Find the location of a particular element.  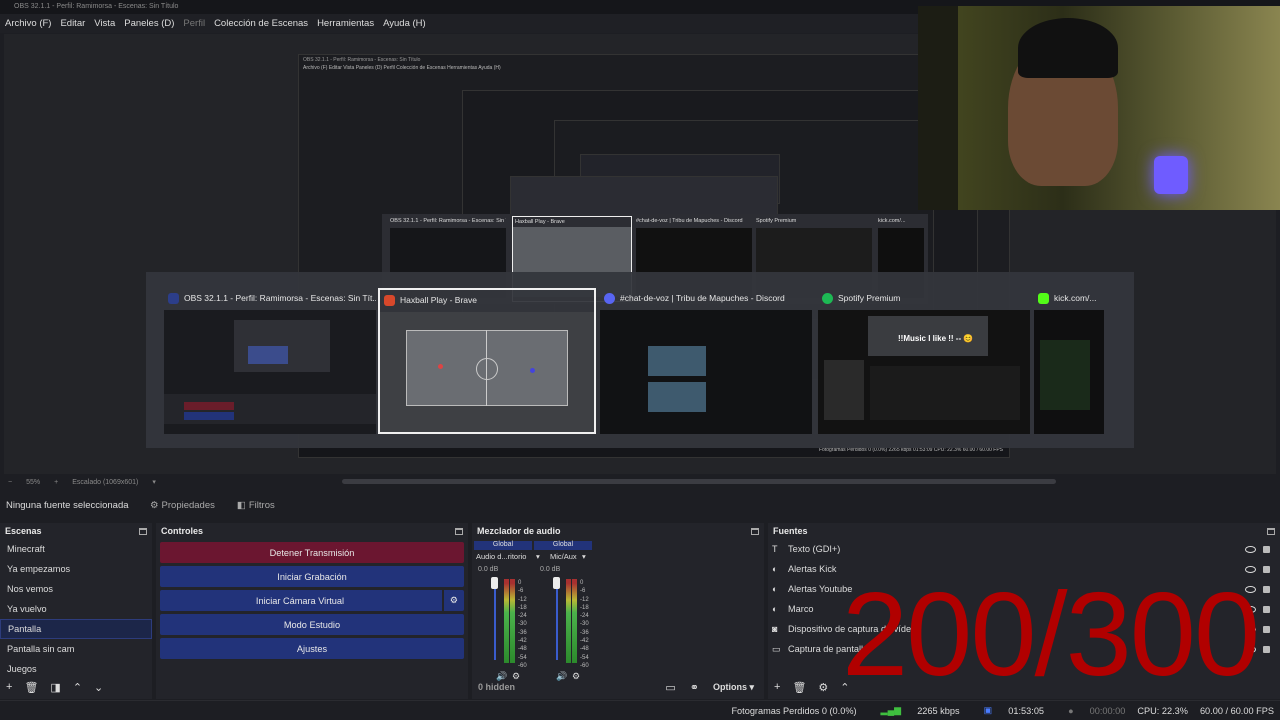

meter-tick-label: -24 is located at coordinates (522, 616).